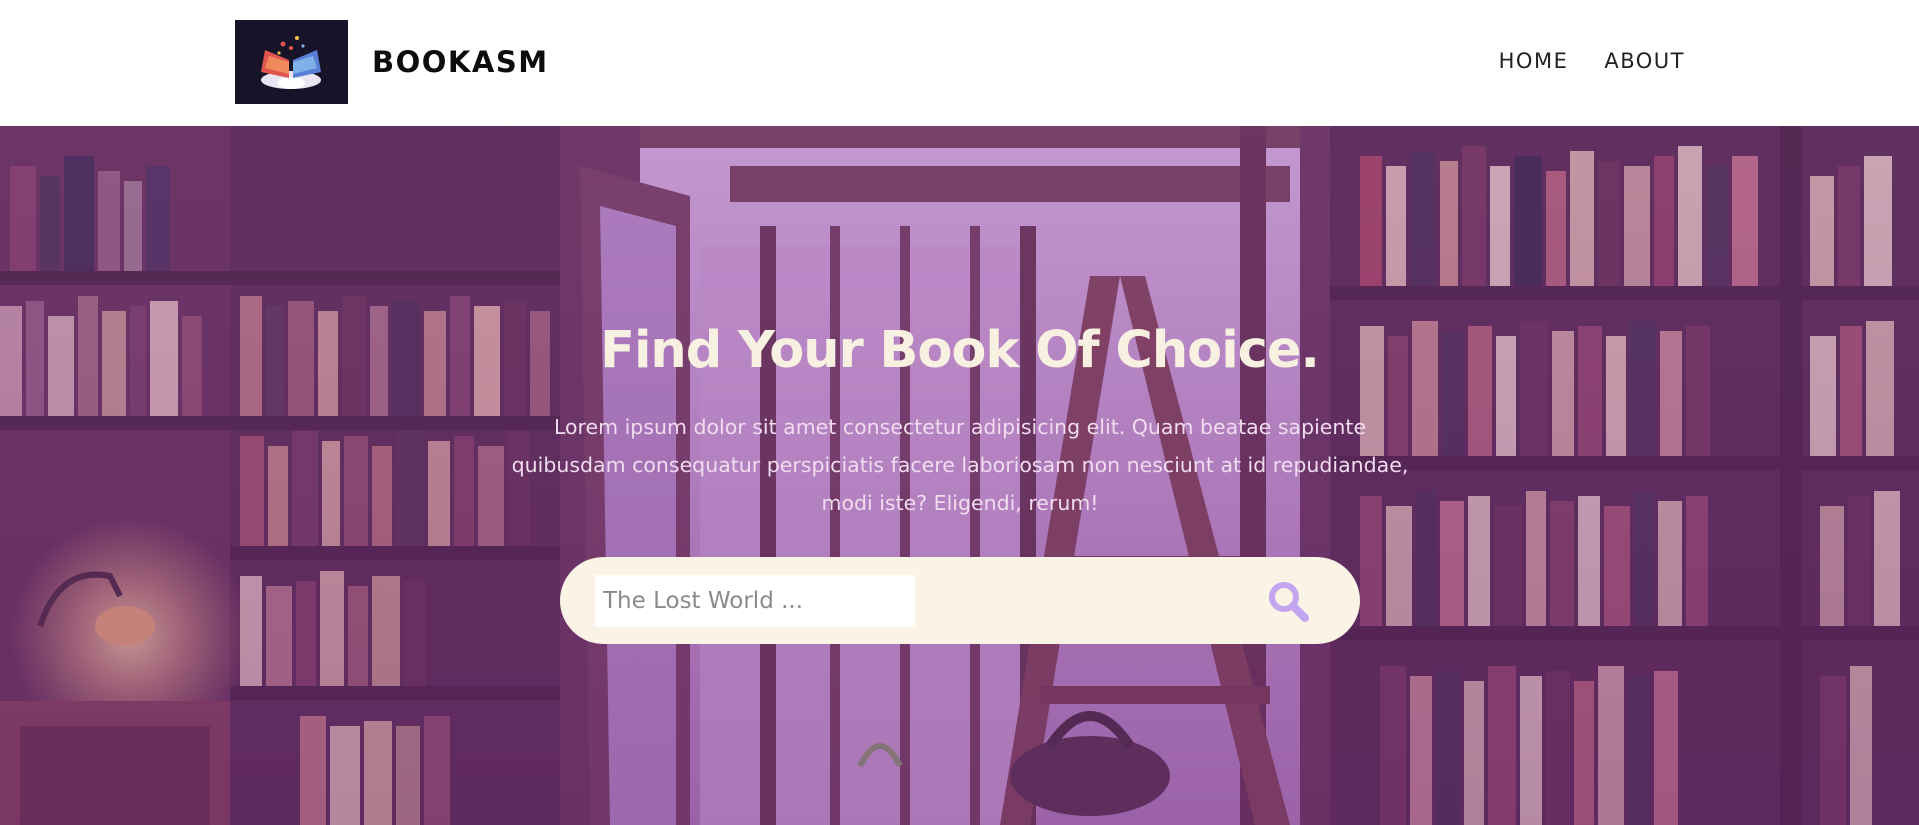  I want to click on search-icon, so click(1289, 602).